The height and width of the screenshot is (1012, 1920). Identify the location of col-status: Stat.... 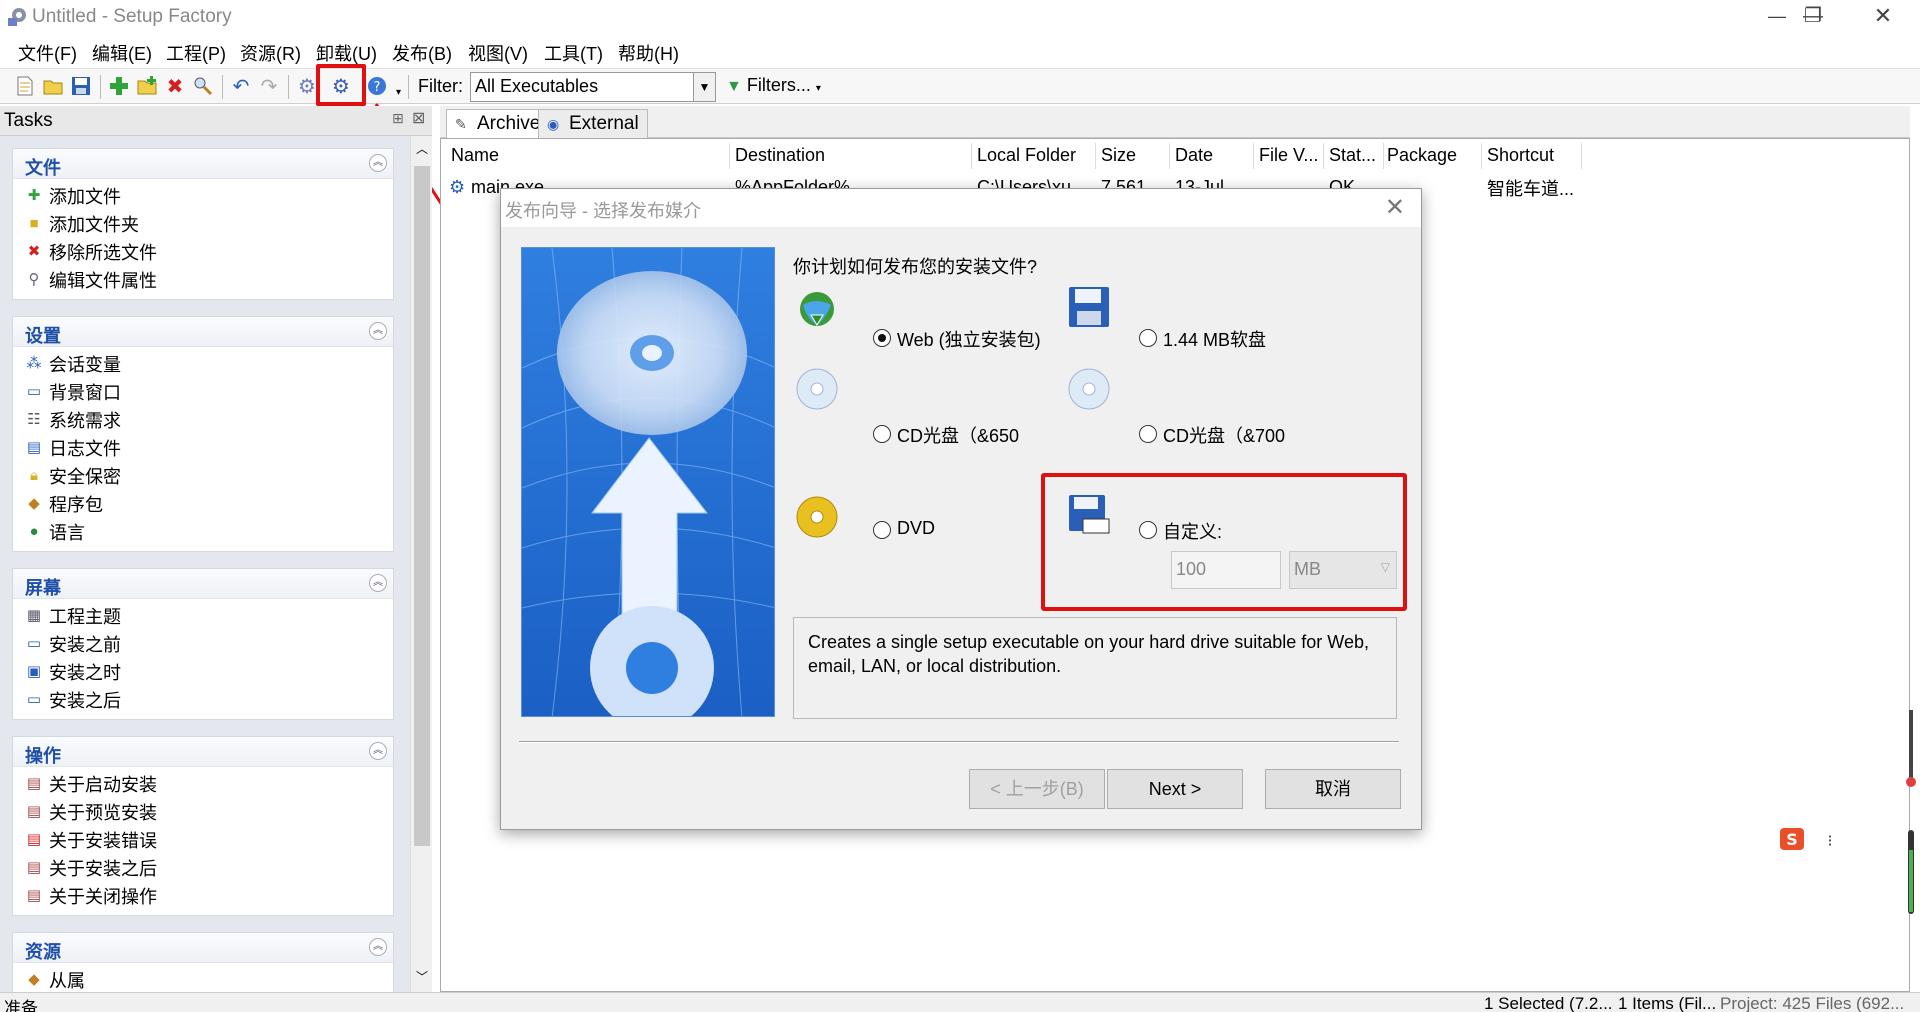
(1352, 155).